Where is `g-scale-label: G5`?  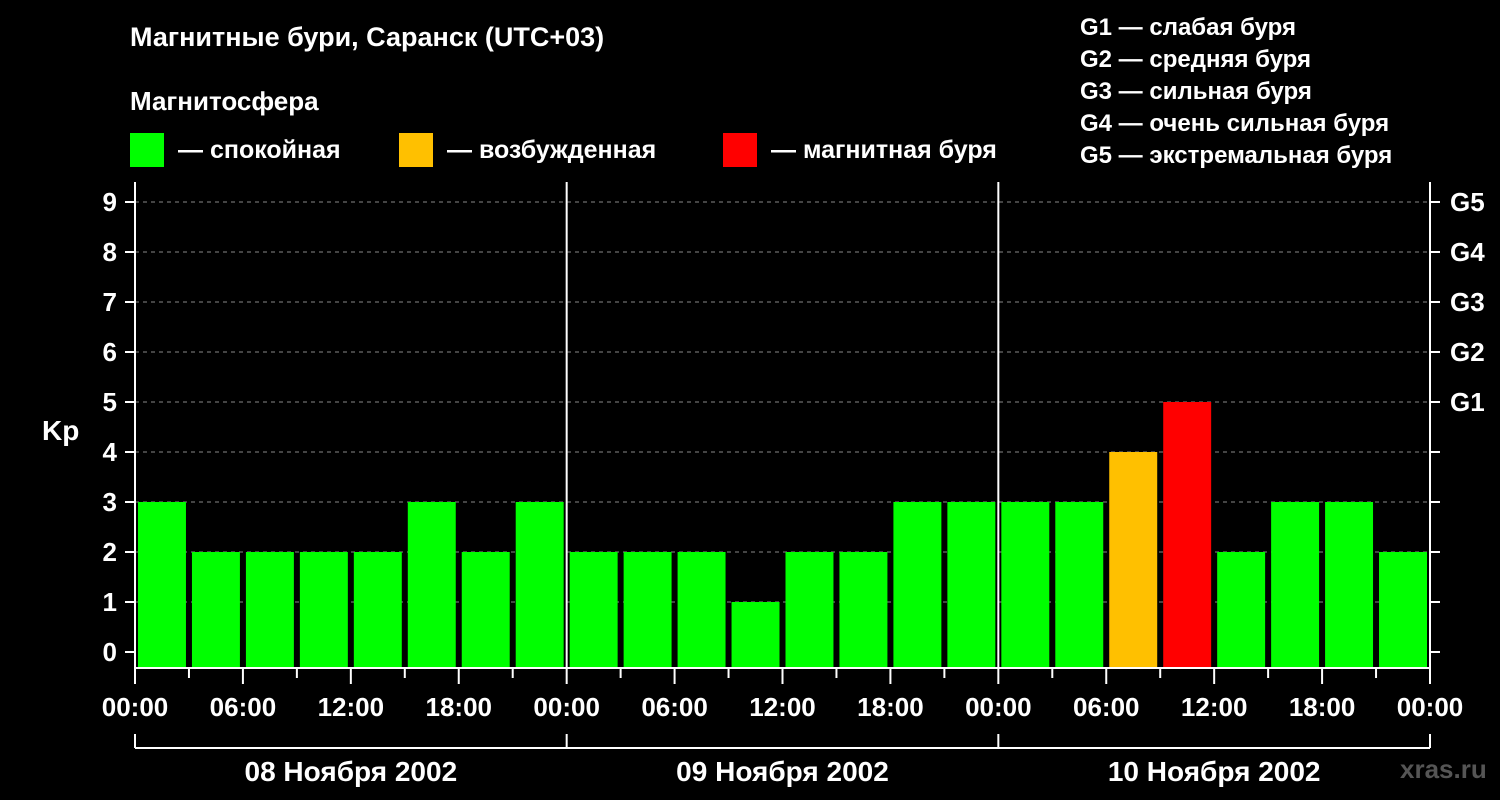
g-scale-label: G5 is located at coordinates (1467, 202).